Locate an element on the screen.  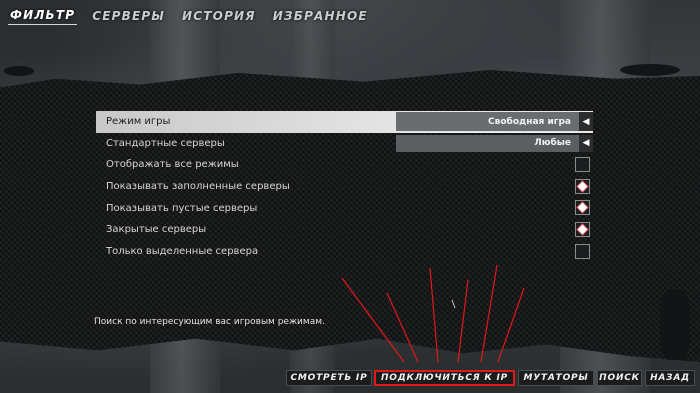
option-label: Только выделенные сервера is located at coordinates (182, 251).